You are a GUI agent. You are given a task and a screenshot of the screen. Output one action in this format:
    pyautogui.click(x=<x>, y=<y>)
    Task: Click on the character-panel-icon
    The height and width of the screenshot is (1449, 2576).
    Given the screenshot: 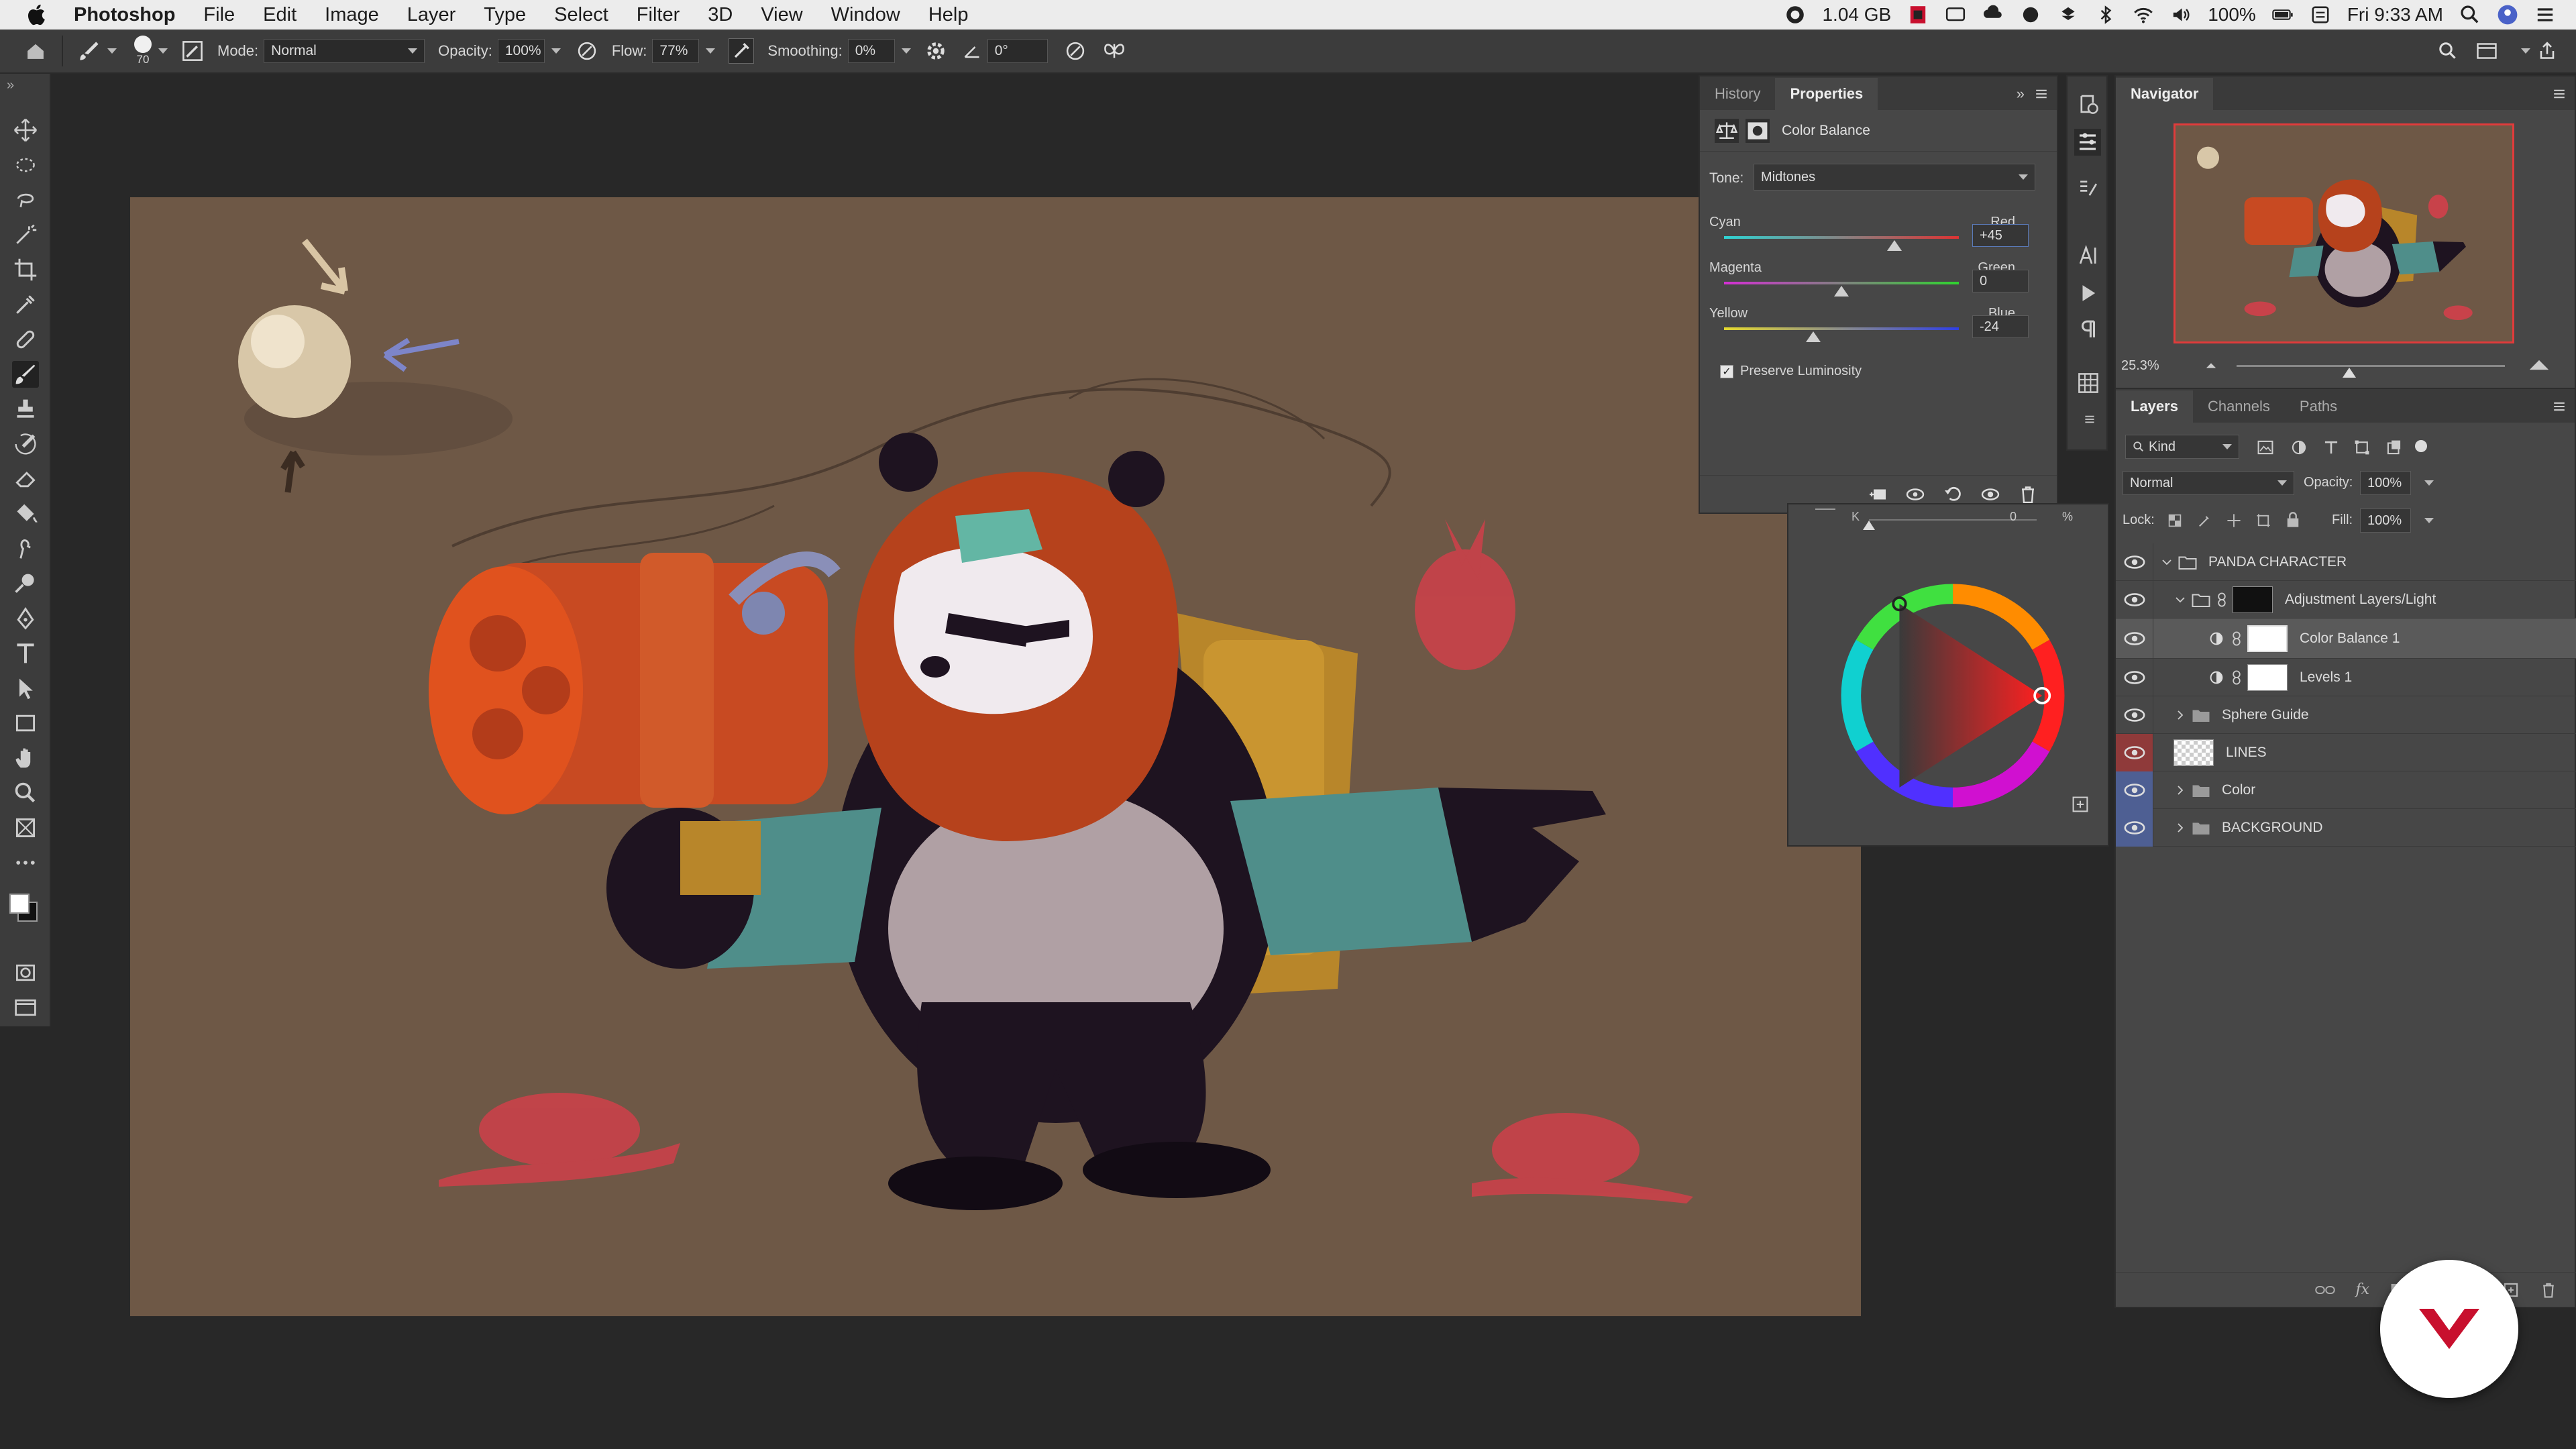 What is the action you would take?
    pyautogui.click(x=2088, y=255)
    